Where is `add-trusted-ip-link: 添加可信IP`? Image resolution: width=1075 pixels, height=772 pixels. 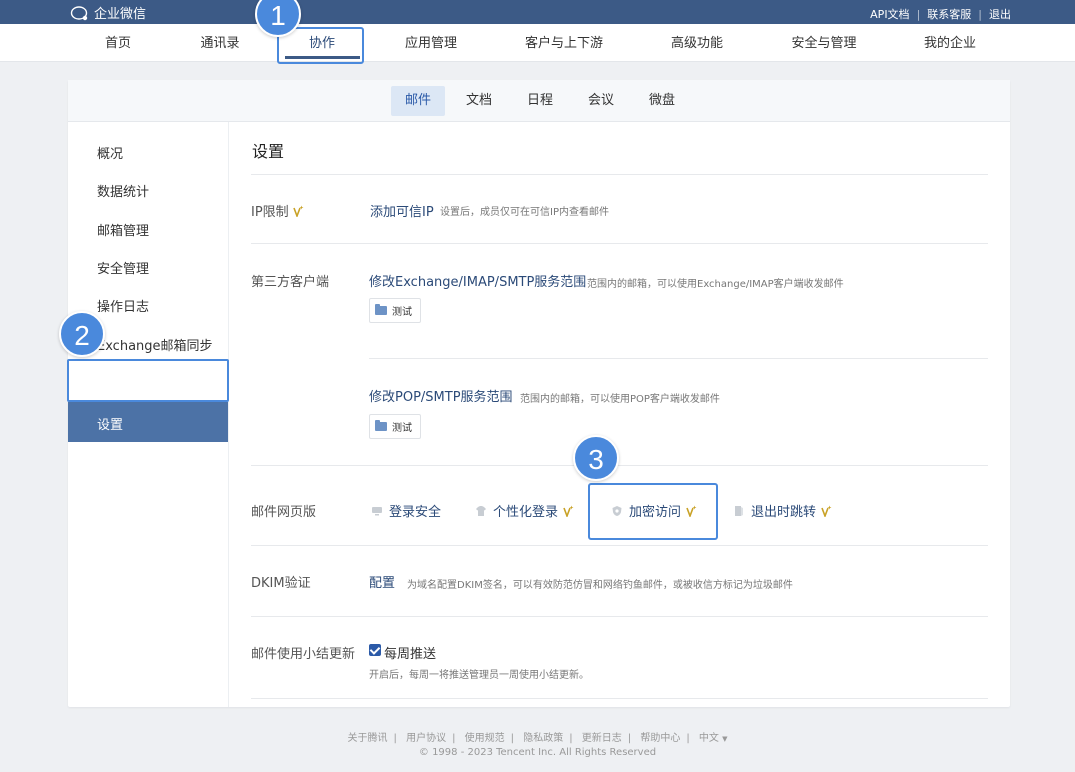 add-trusted-ip-link: 添加可信IP is located at coordinates (402, 210).